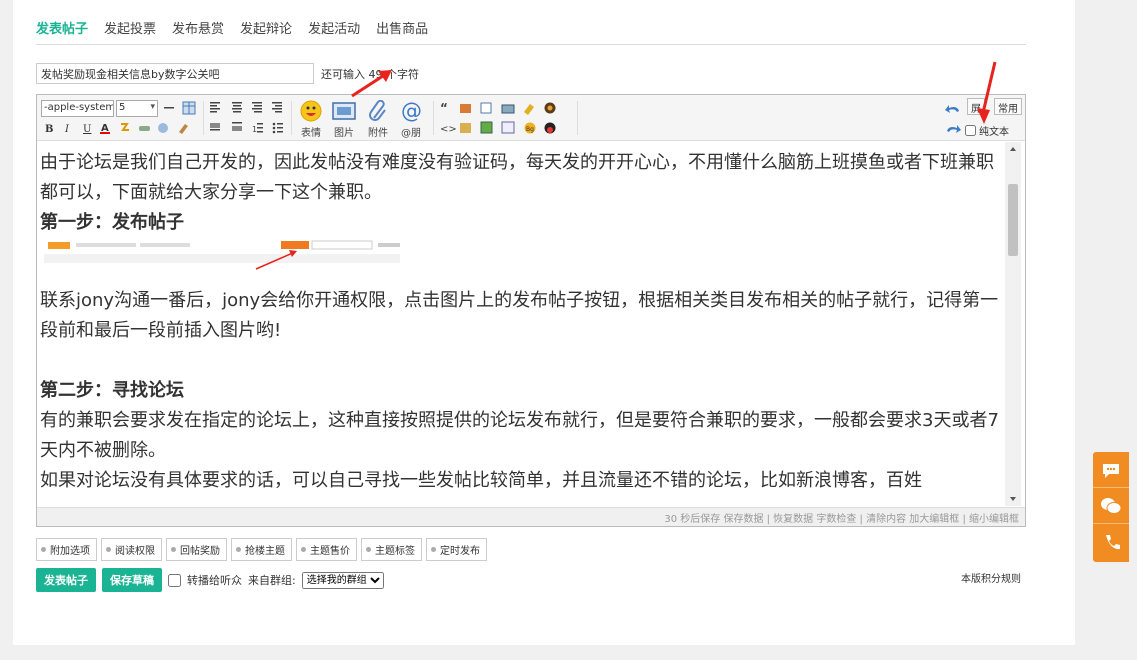 The width and height of the screenshot is (1137, 660). What do you see at coordinates (266, 27) in the screenshot?
I see `tab-debate: 发起辩论` at bounding box center [266, 27].